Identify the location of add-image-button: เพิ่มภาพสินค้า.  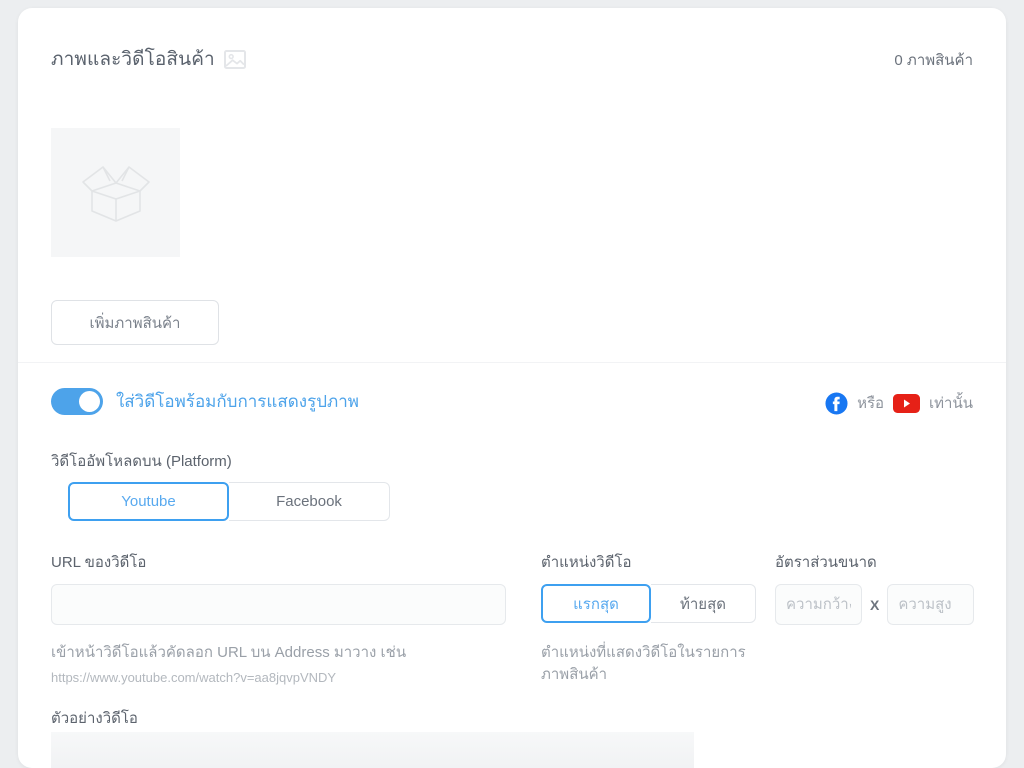
(135, 322).